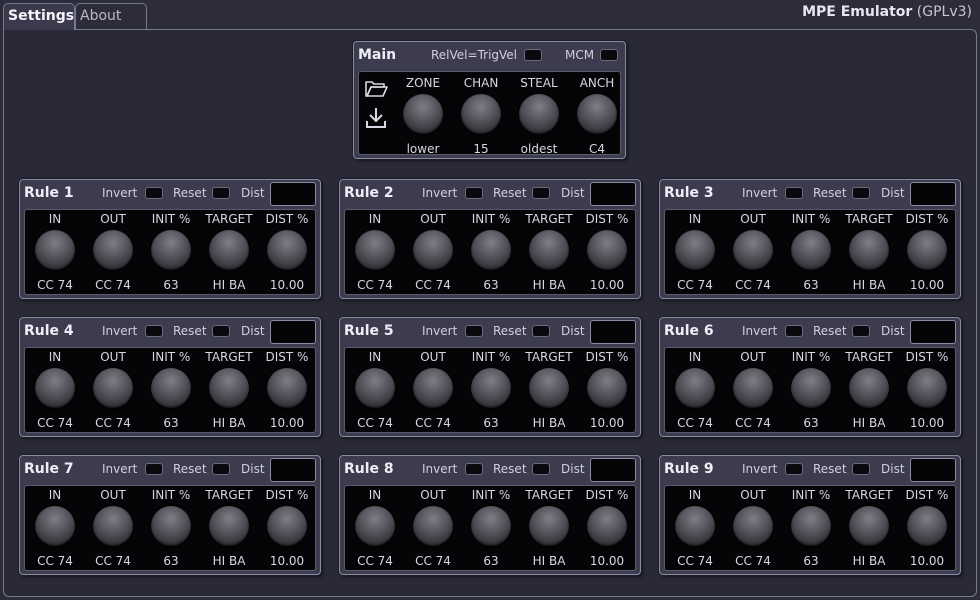 Image resolution: width=980 pixels, height=600 pixels. What do you see at coordinates (111, 16) in the screenshot?
I see `tab-about: About` at bounding box center [111, 16].